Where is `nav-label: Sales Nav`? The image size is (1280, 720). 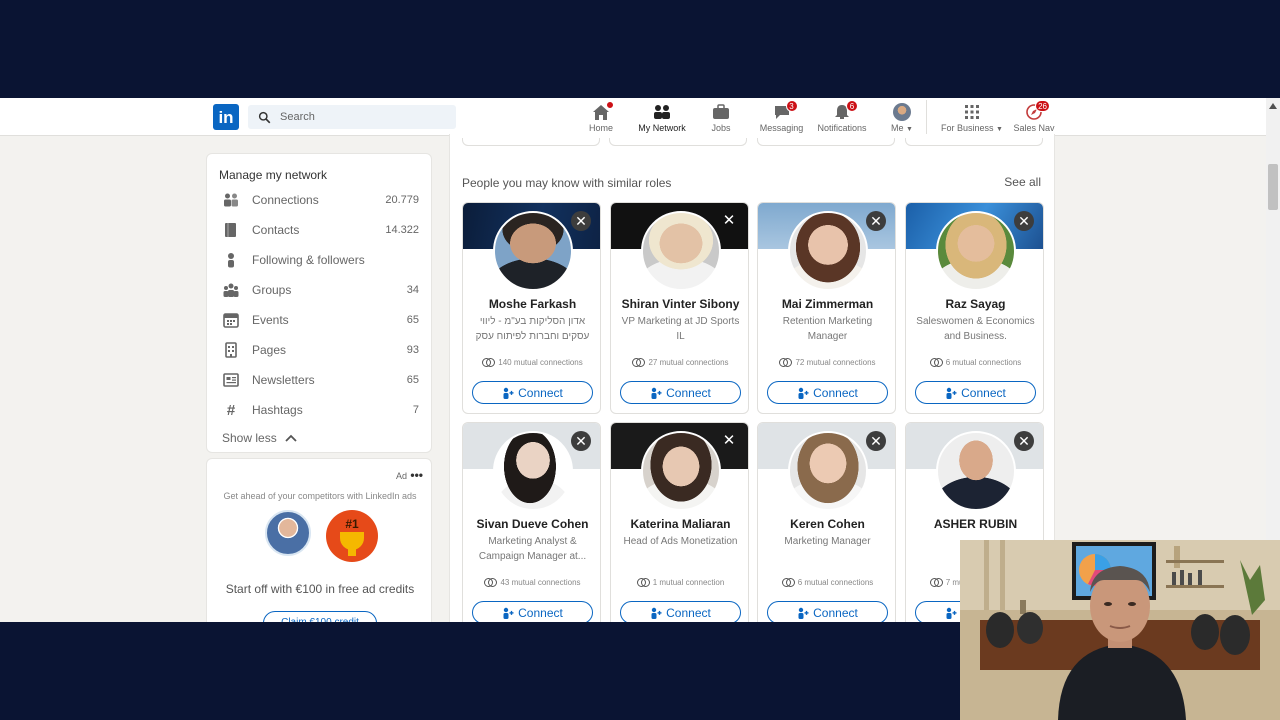 nav-label: Sales Nav is located at coordinates (1034, 128).